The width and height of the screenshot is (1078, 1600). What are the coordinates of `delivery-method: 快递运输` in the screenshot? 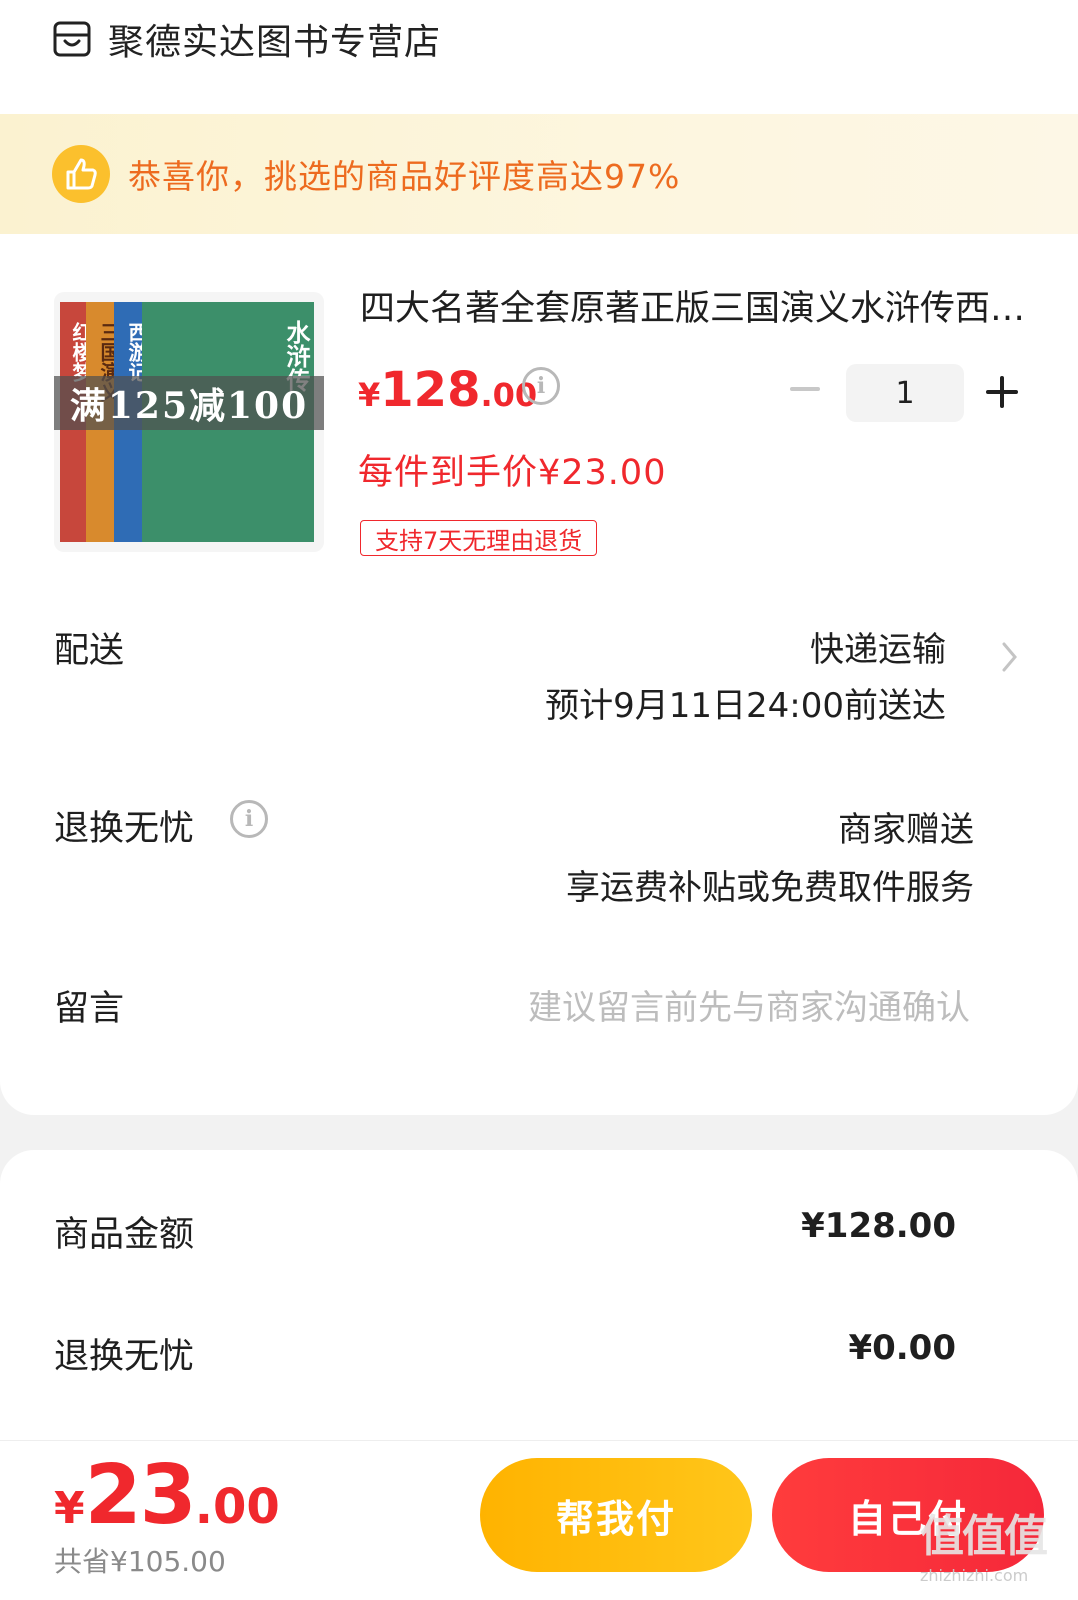 It's located at (878, 646).